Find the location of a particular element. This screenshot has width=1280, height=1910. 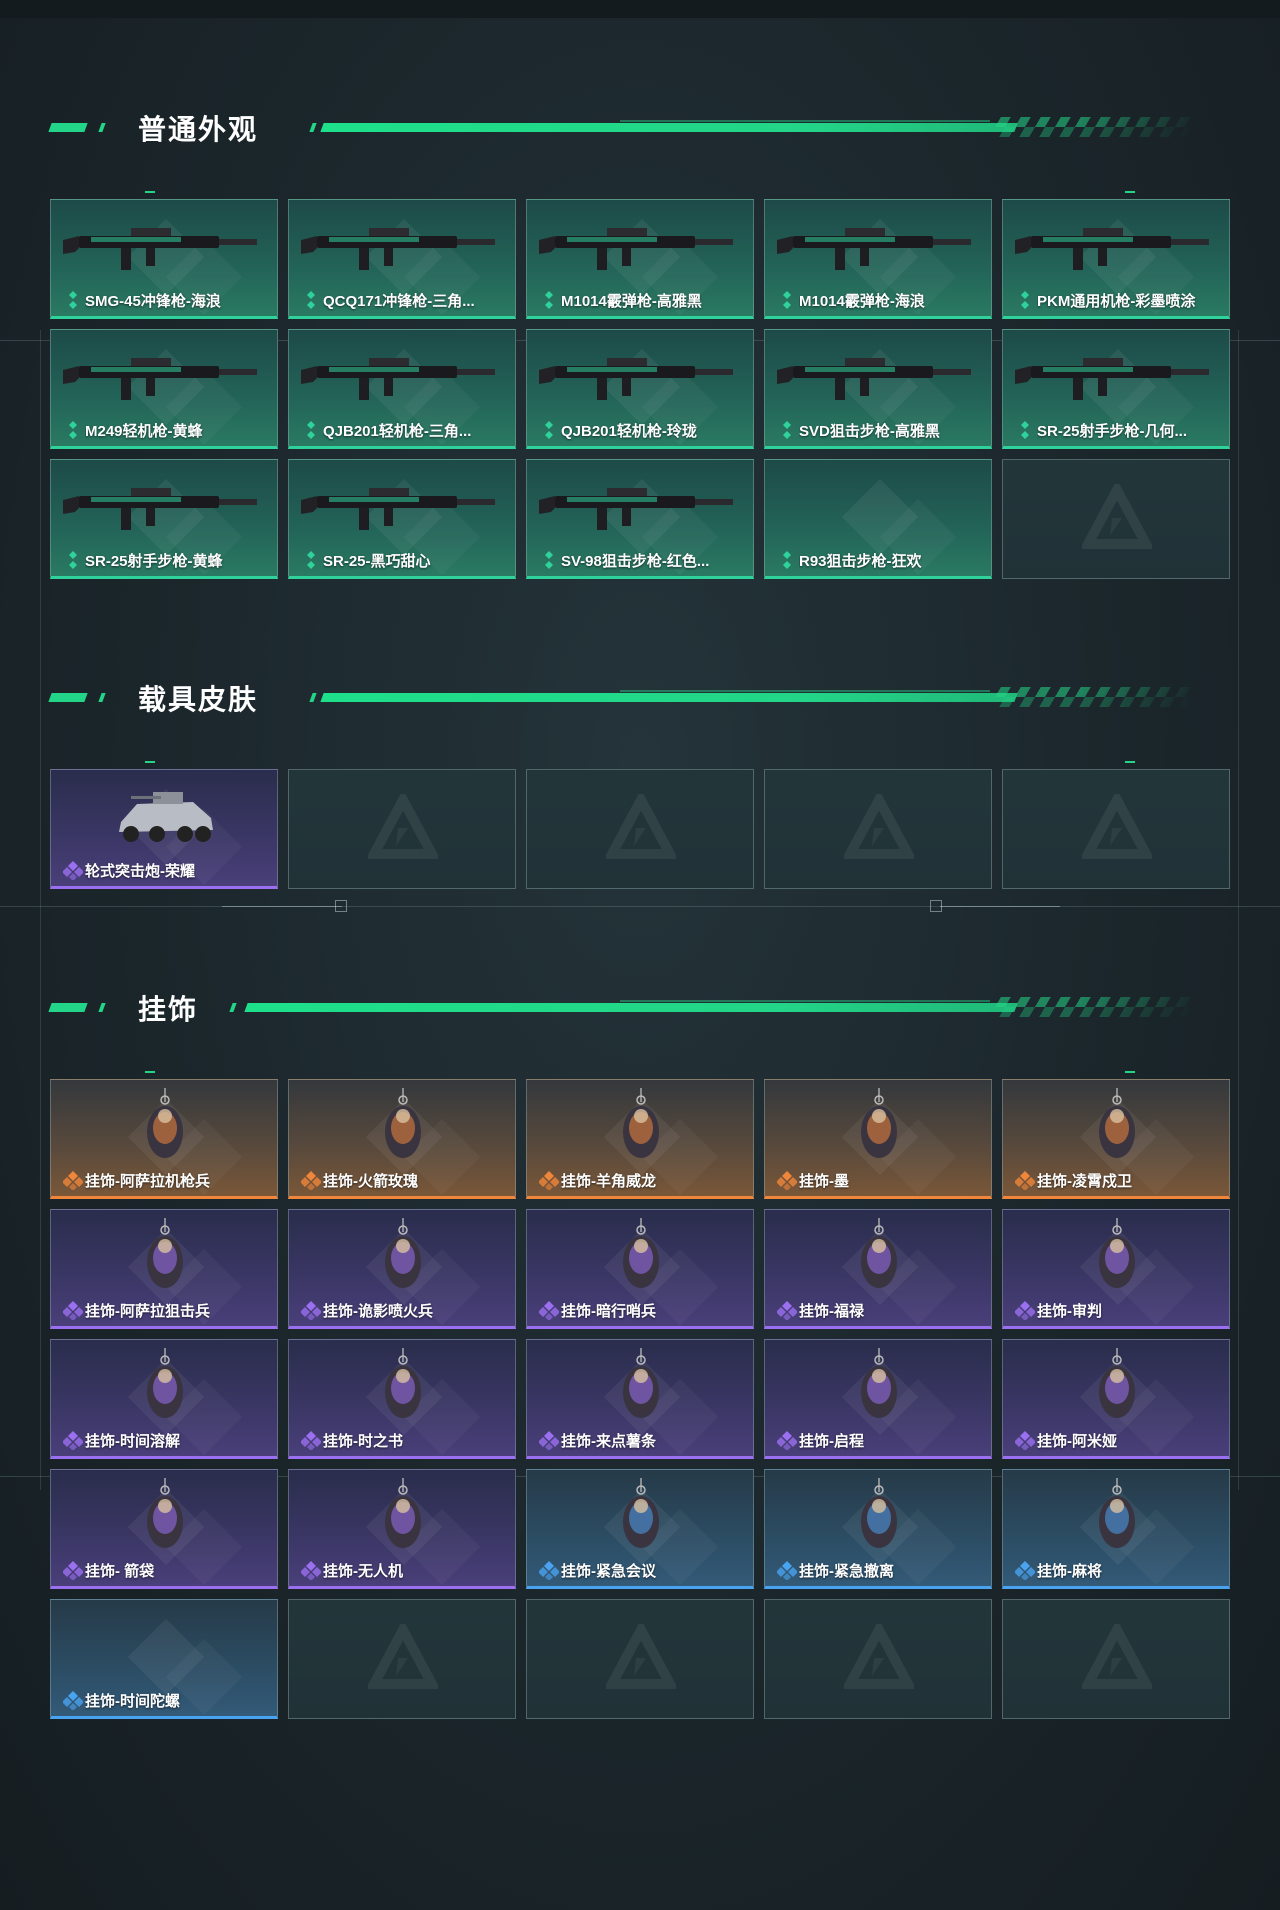

item-label: 挂饰-来点薯条 is located at coordinates (608, 1441).